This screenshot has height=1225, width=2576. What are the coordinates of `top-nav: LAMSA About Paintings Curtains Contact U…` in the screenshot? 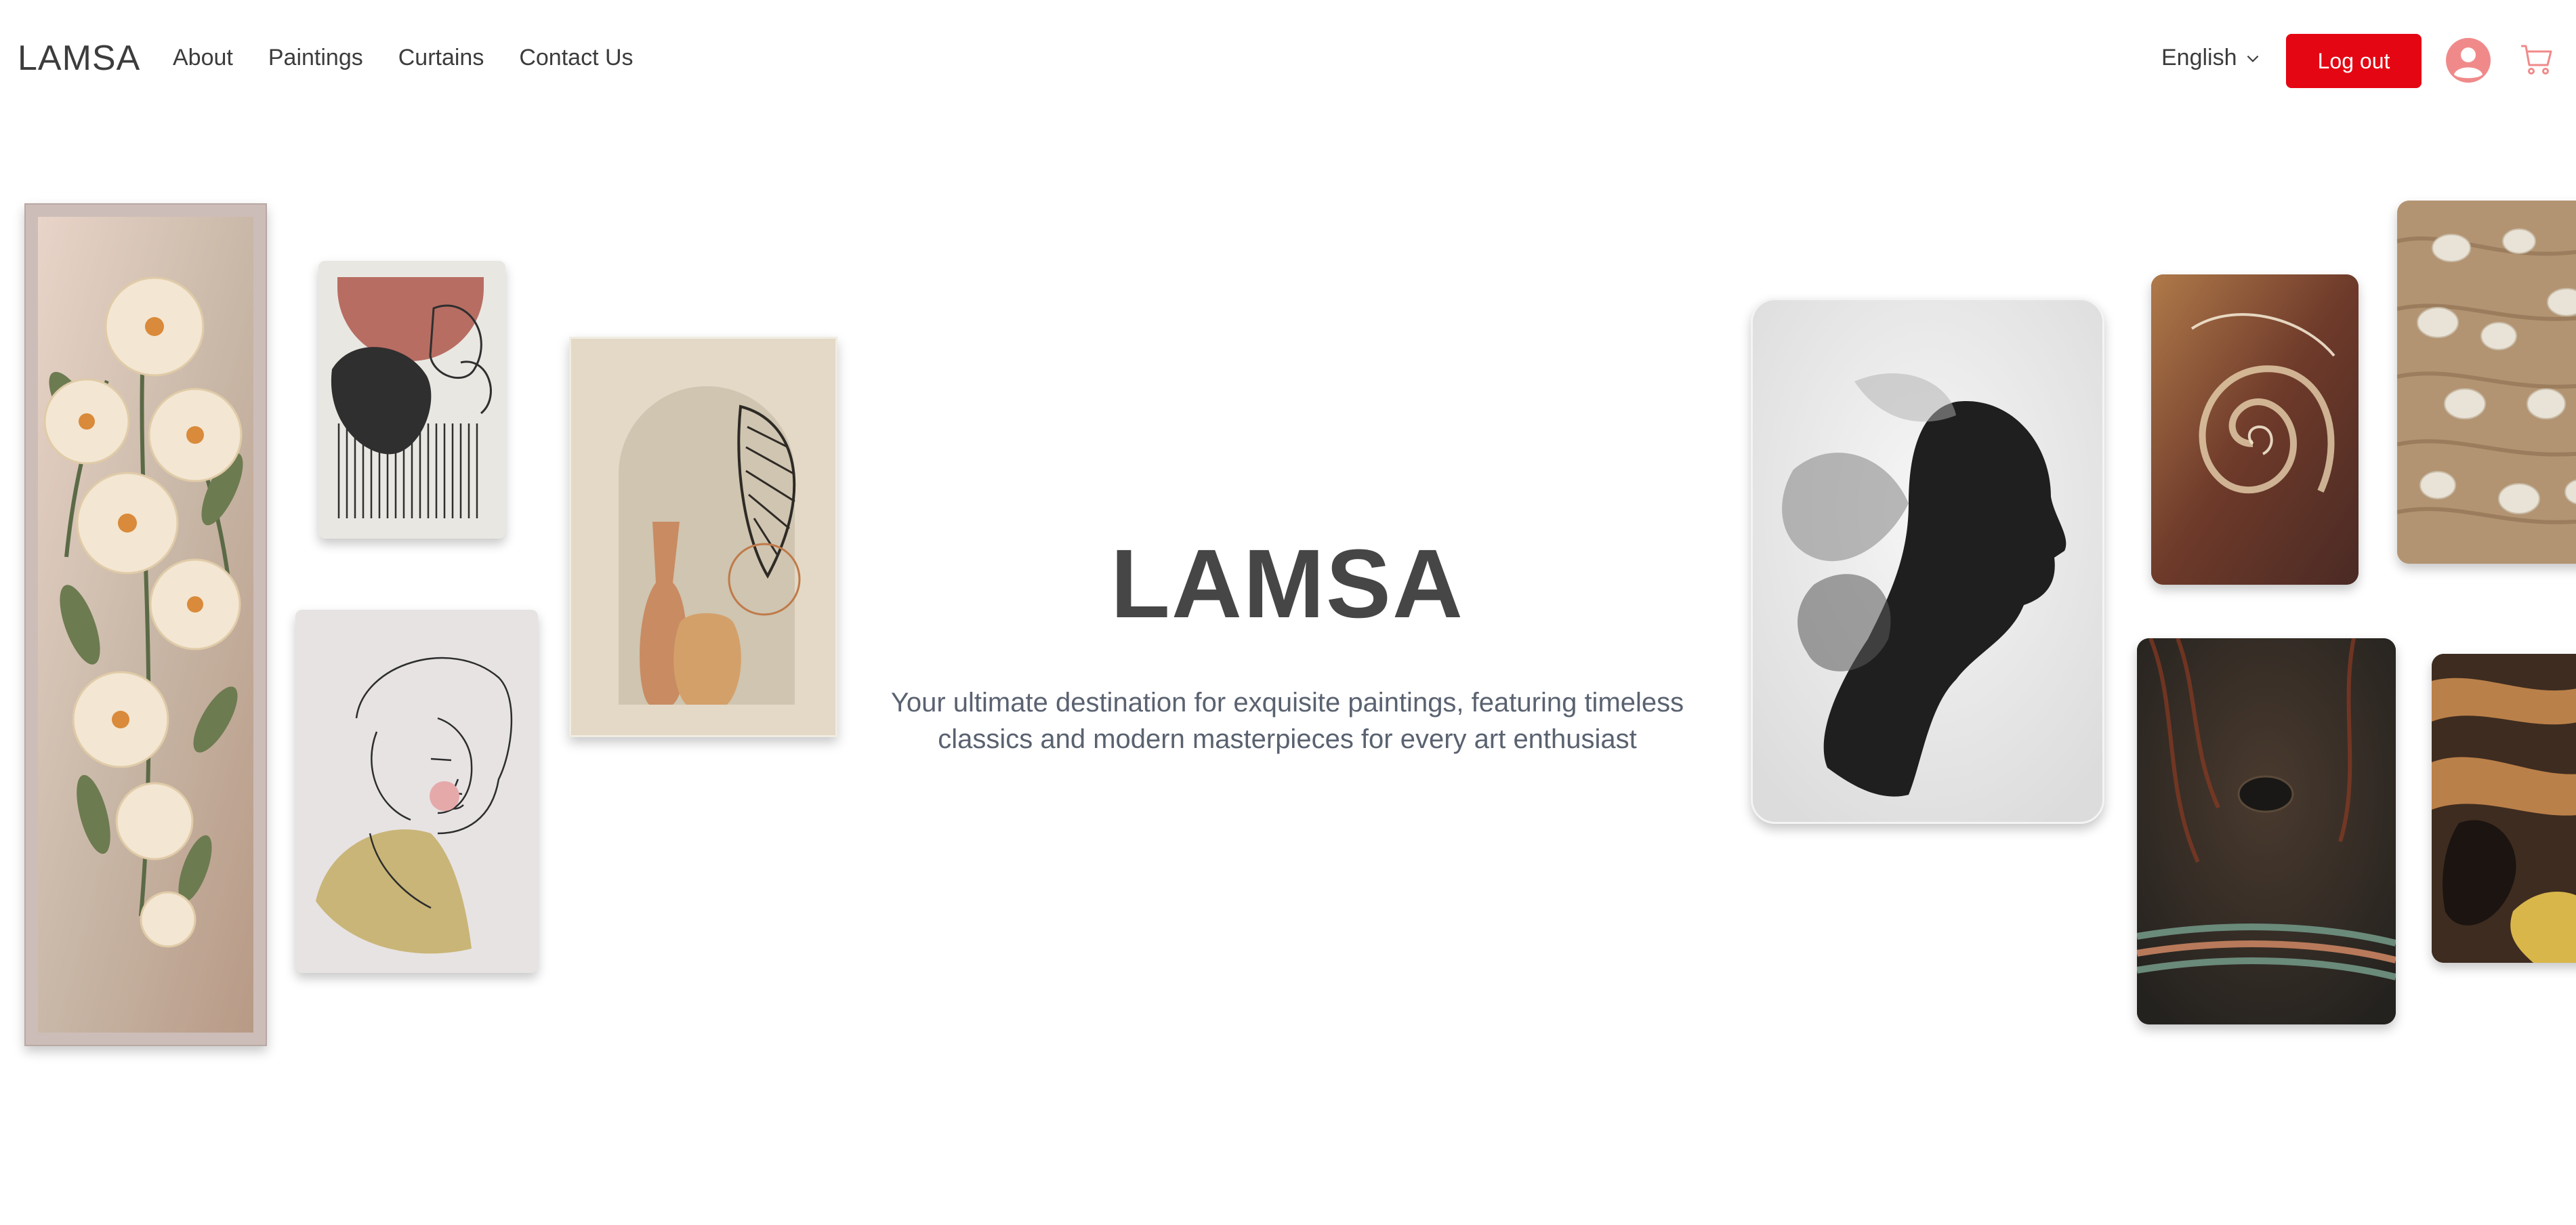 It's located at (1288, 61).